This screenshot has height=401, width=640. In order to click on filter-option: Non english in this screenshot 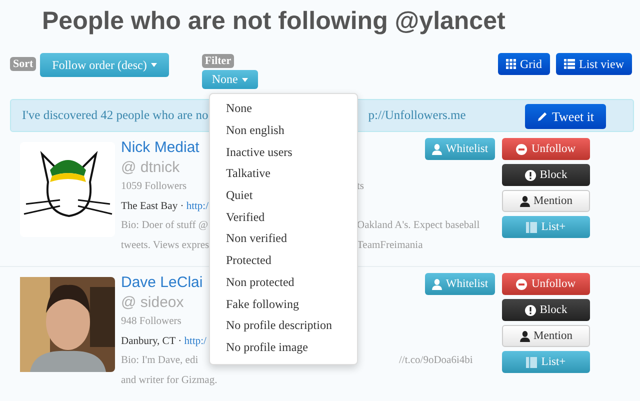, I will do `click(283, 131)`.